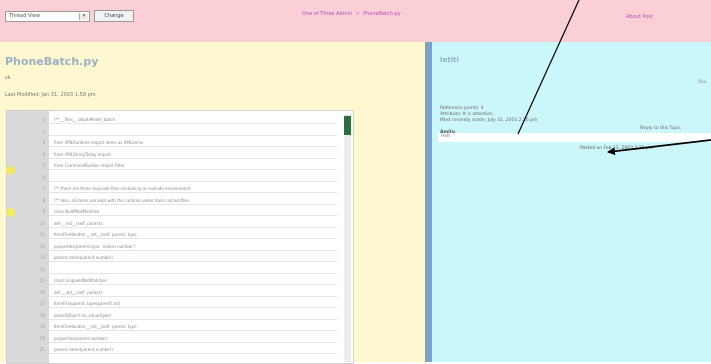 The width and height of the screenshot is (711, 364). Describe the element at coordinates (172, 154) in the screenshot. I see `code-line: 4 from XMLStringToday import` at that location.